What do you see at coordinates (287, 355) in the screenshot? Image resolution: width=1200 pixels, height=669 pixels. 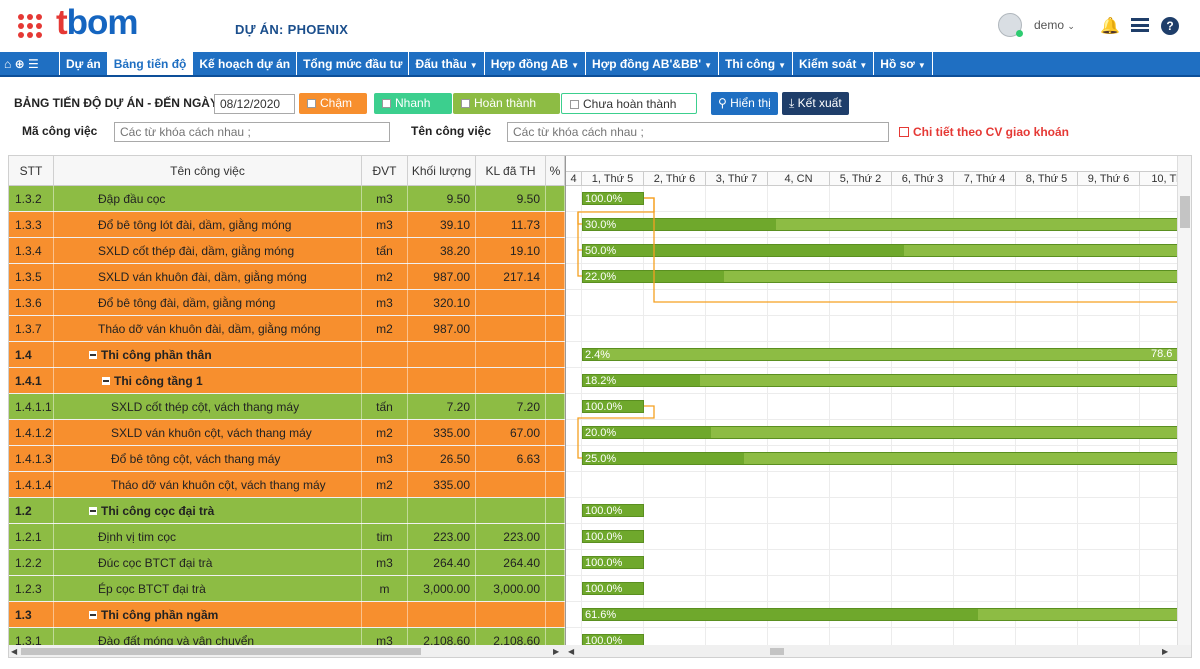 I see `table-row: 1.4 Thi công phần thân` at bounding box center [287, 355].